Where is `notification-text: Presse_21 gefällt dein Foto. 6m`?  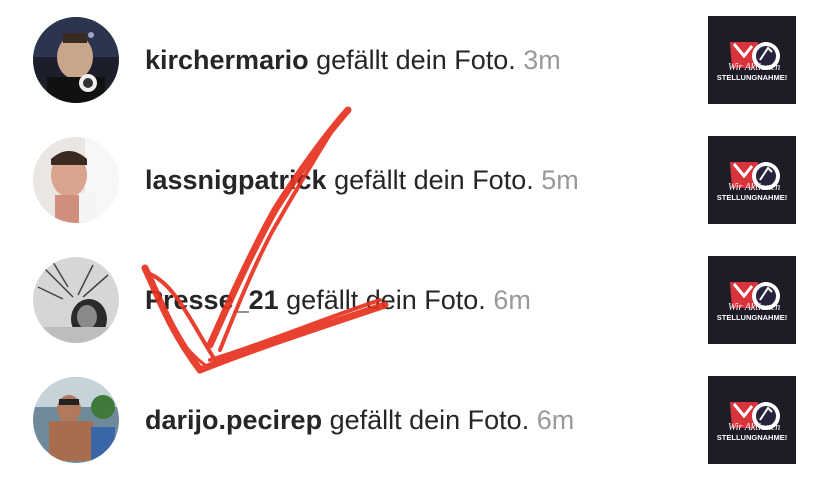 notification-text: Presse_21 gefällt dein Foto. 6m is located at coordinates (338, 300).